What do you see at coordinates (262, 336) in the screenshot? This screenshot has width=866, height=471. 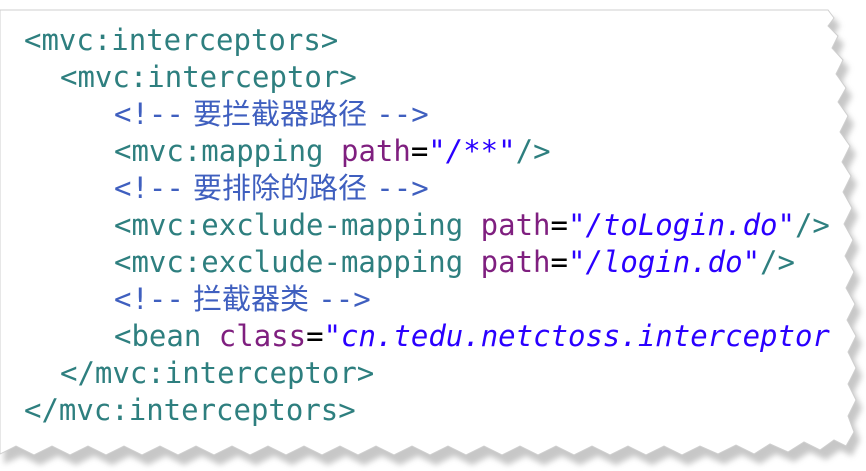 I see `xml-attribute: class` at bounding box center [262, 336].